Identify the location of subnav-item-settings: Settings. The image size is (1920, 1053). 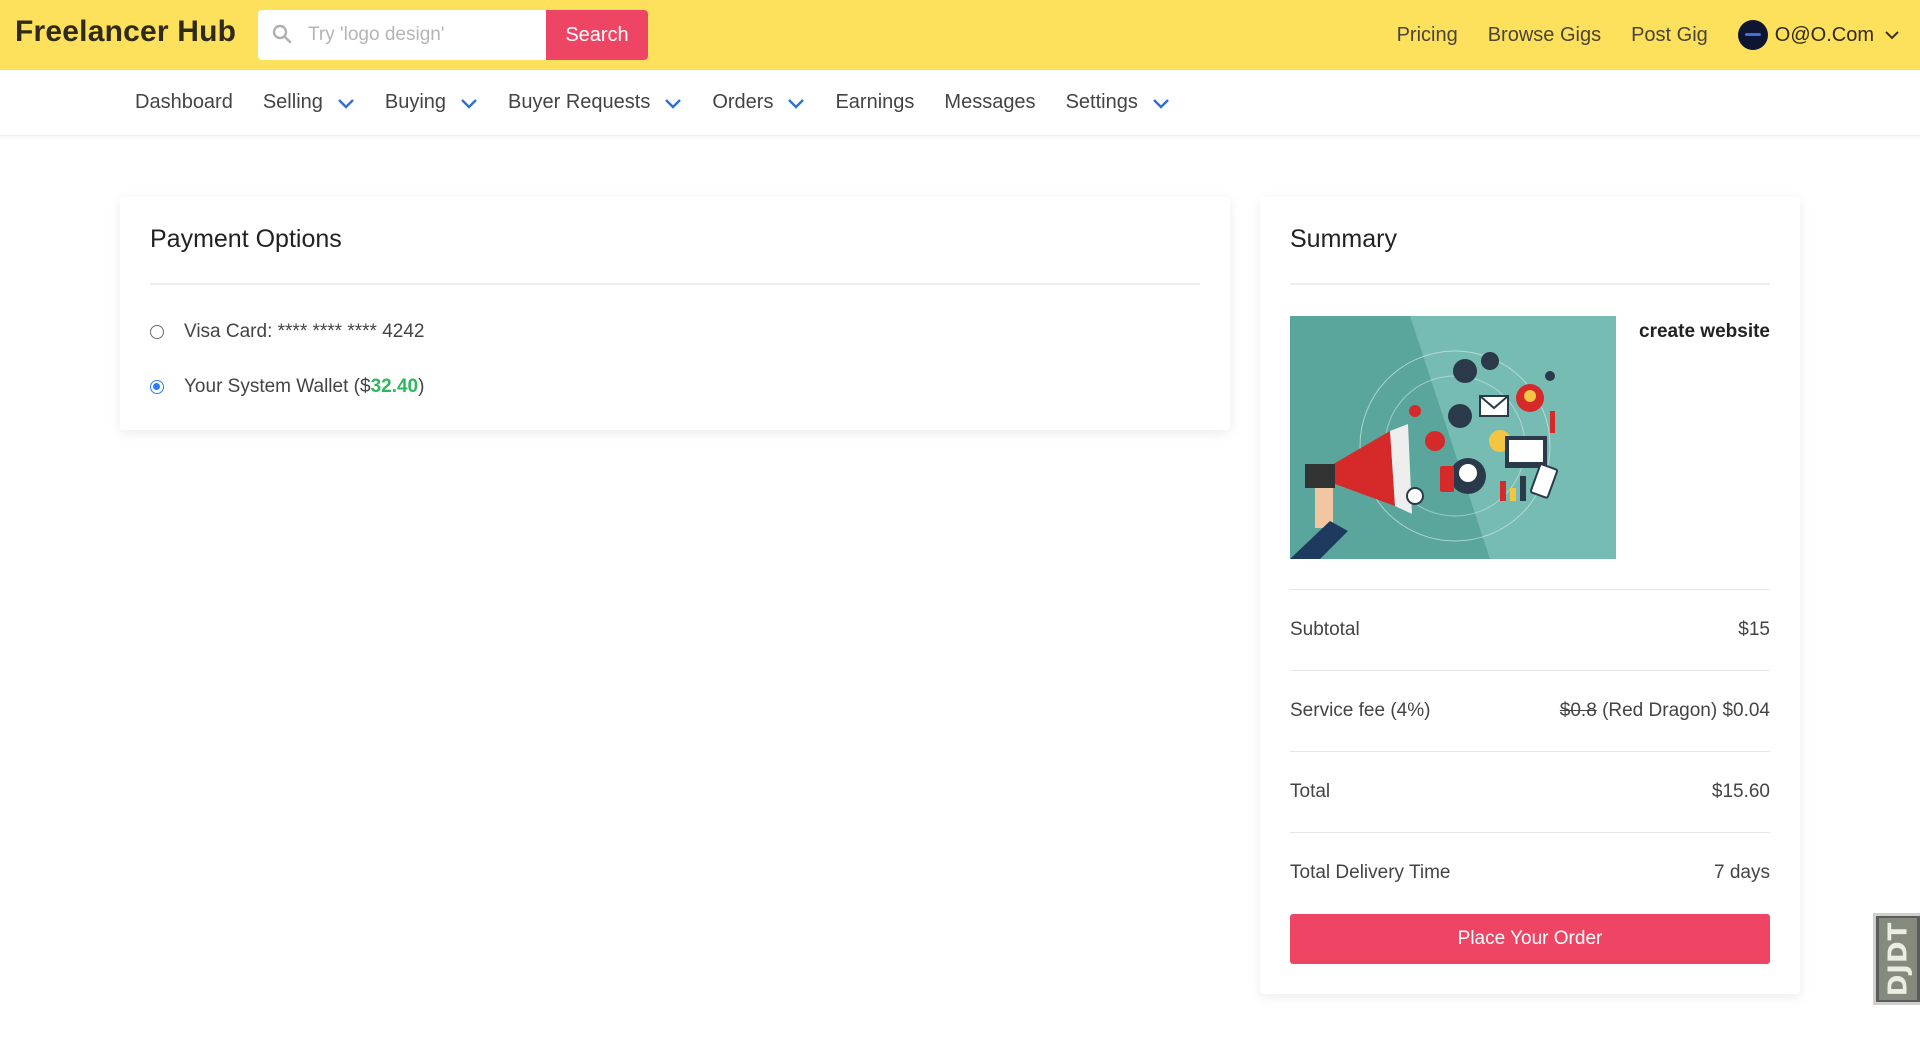
(1118, 102).